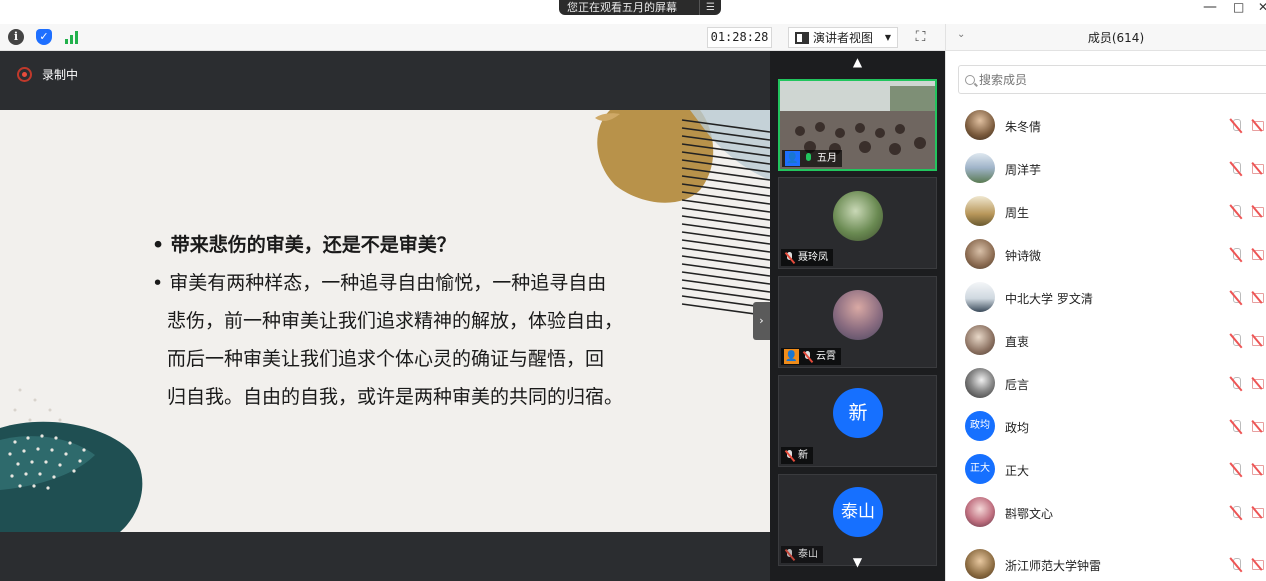 Image resolution: width=1266 pixels, height=581 pixels. I want to click on member-name: 卮言, so click(1017, 385).